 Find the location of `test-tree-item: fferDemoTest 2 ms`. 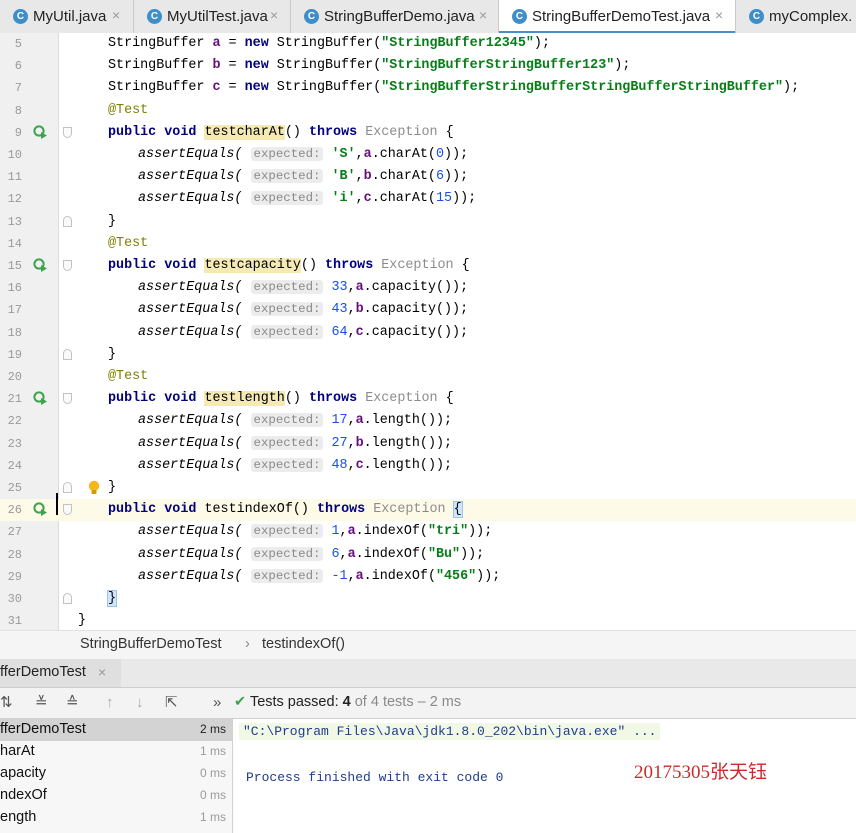

test-tree-item: fferDemoTest 2 ms is located at coordinates (116, 730).